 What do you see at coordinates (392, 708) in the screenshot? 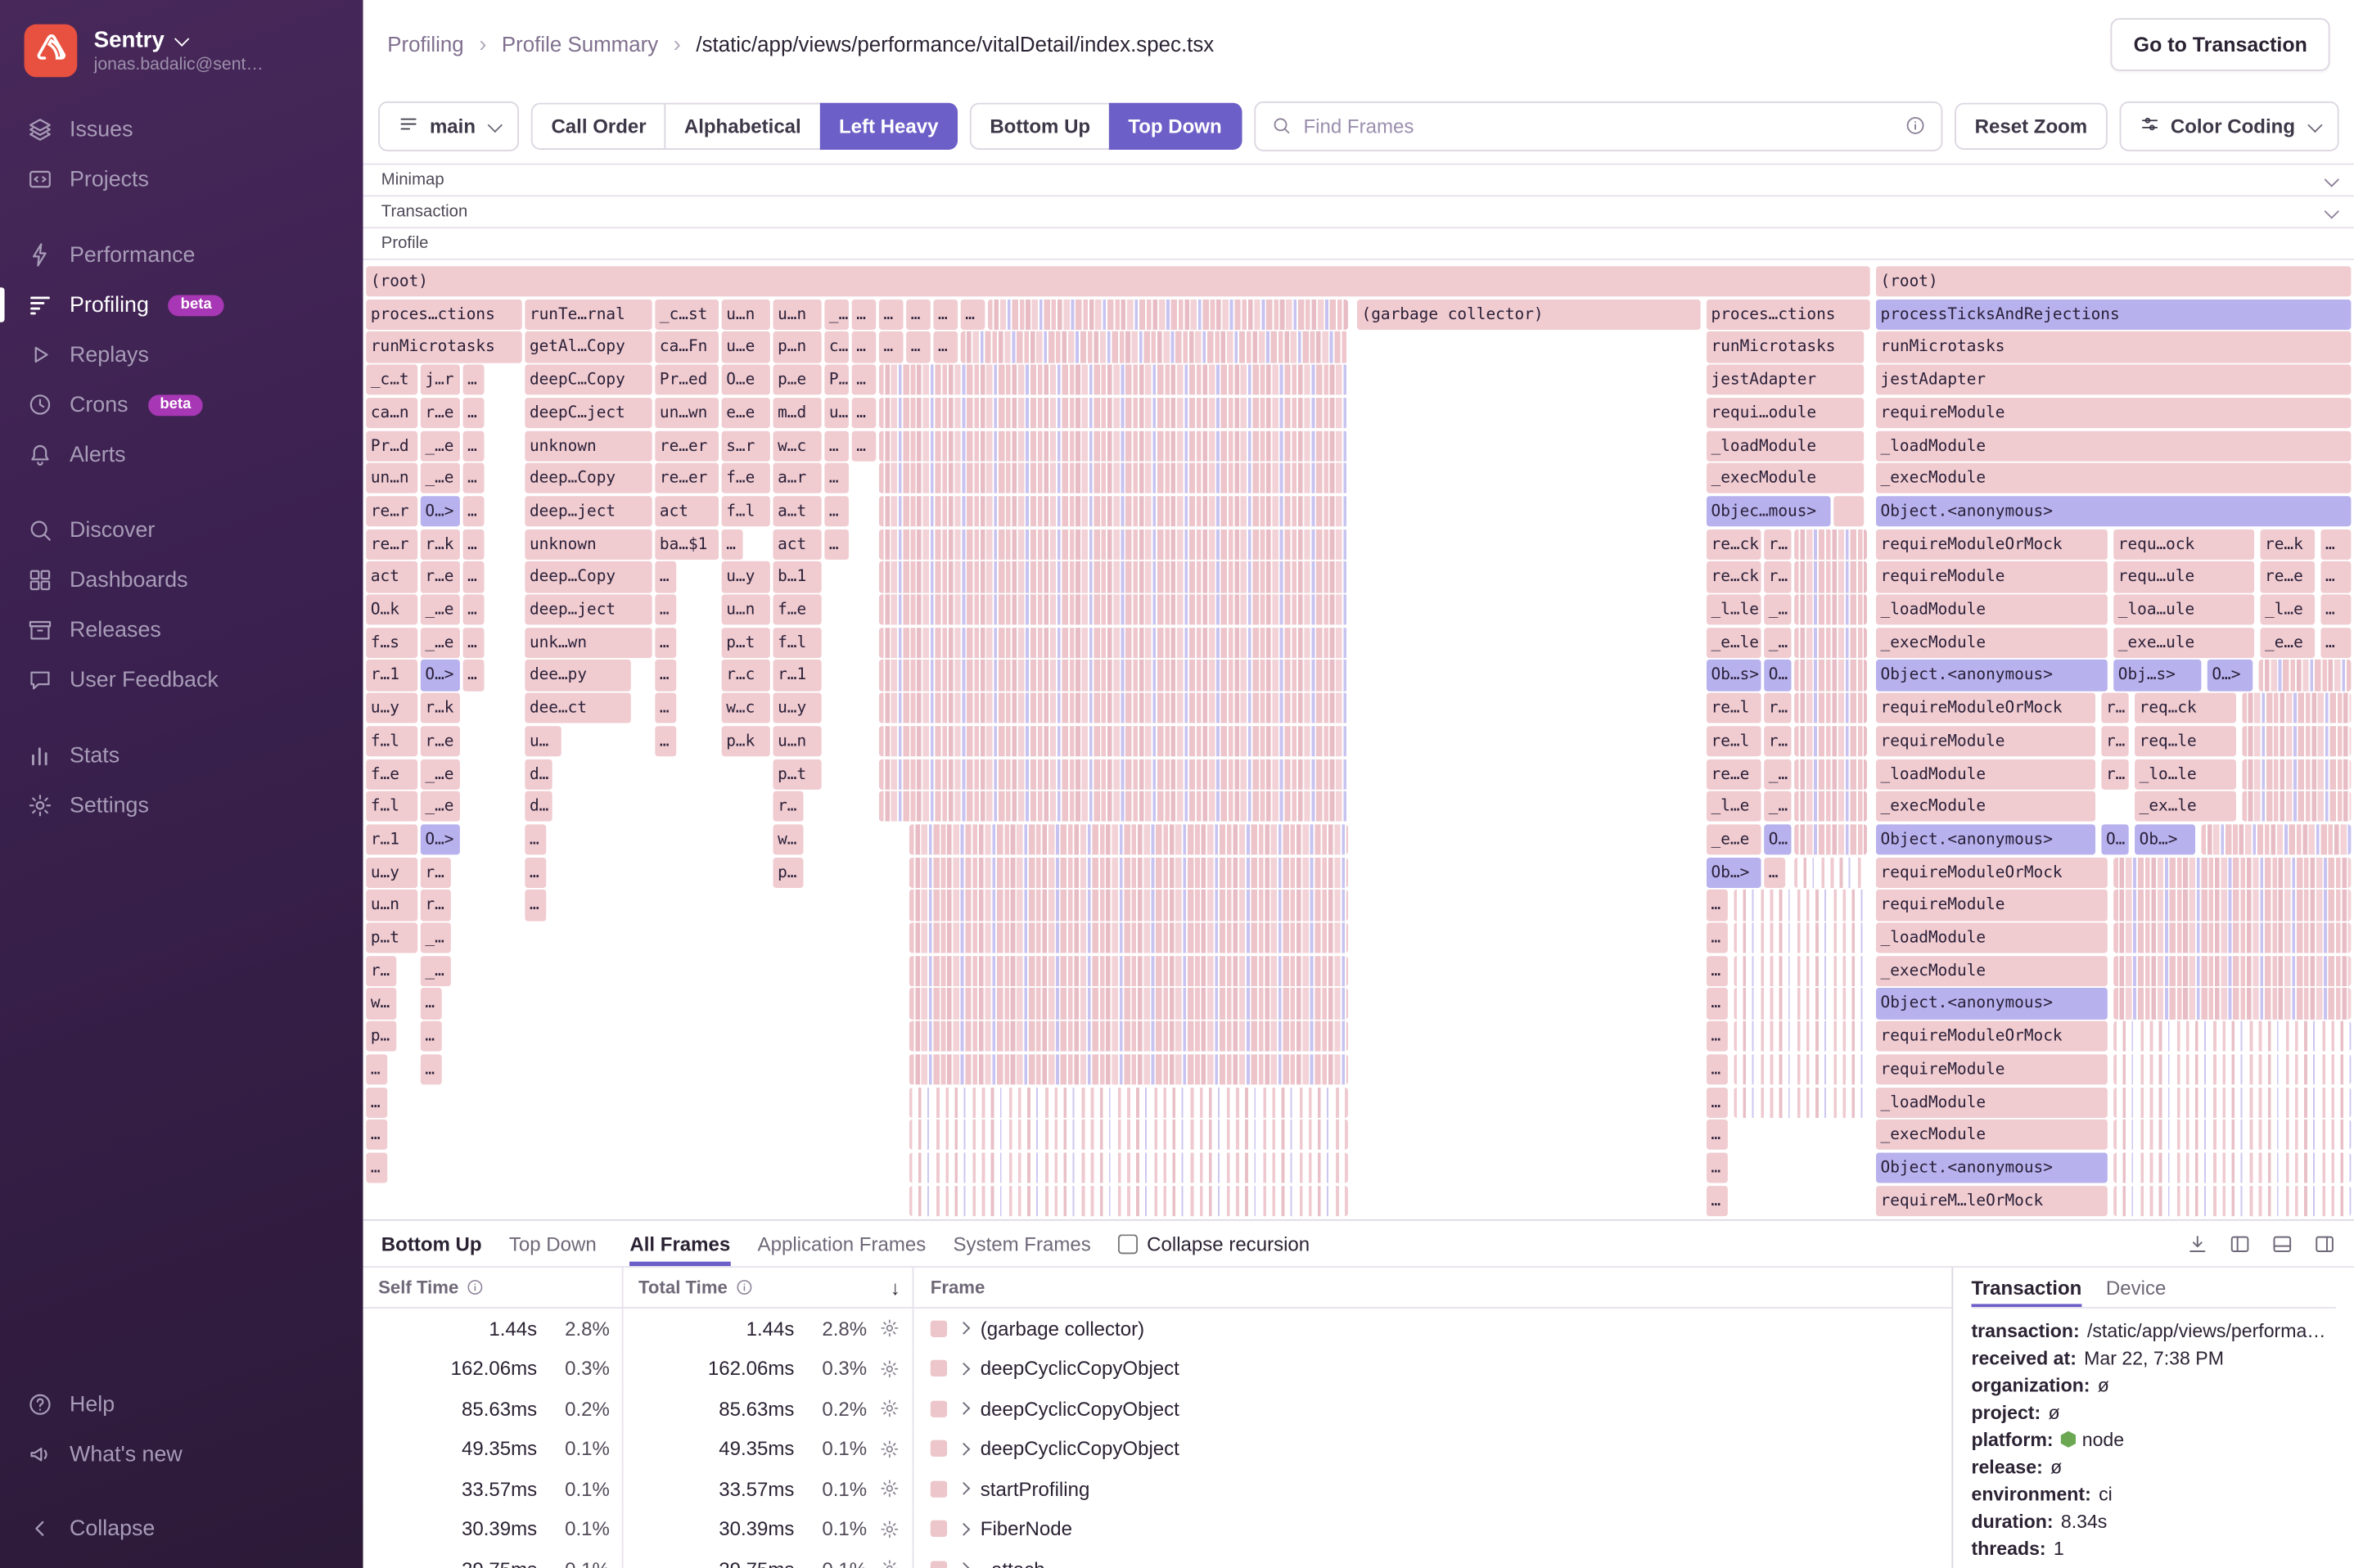
I see `flame-frame: u…y` at bounding box center [392, 708].